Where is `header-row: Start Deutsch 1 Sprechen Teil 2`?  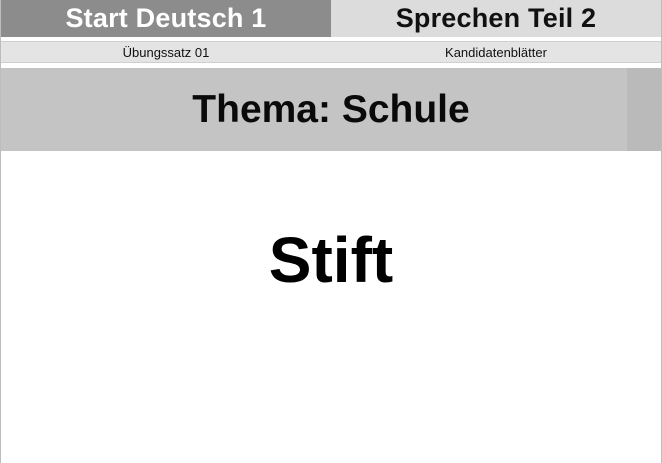
header-row: Start Deutsch 1 Sprechen Teil 2 is located at coordinates (331, 18).